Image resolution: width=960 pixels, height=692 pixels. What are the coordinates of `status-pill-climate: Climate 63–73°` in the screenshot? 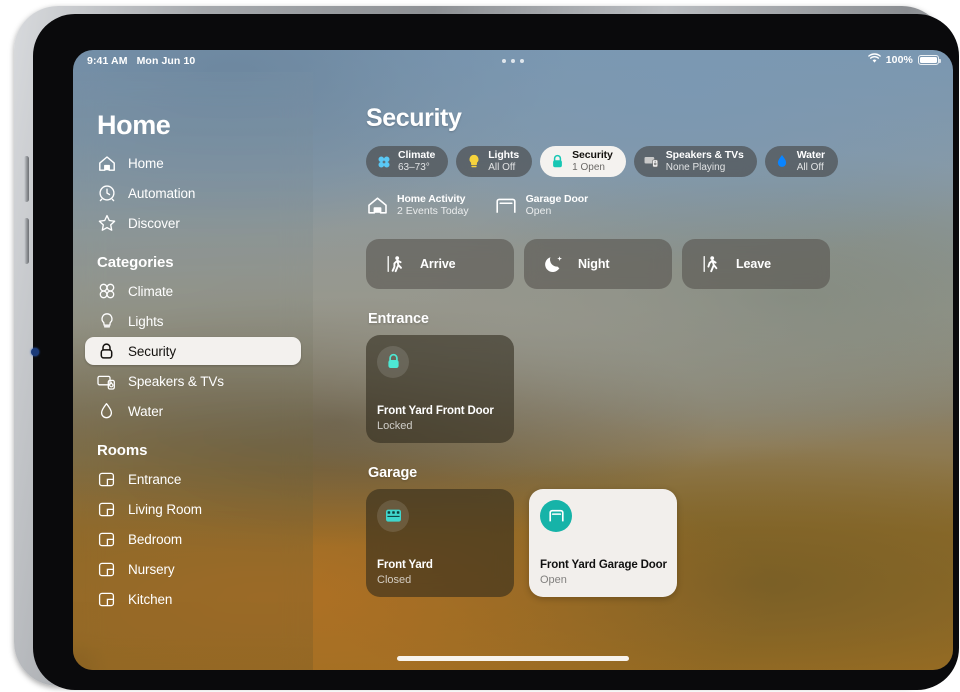 It's located at (407, 161).